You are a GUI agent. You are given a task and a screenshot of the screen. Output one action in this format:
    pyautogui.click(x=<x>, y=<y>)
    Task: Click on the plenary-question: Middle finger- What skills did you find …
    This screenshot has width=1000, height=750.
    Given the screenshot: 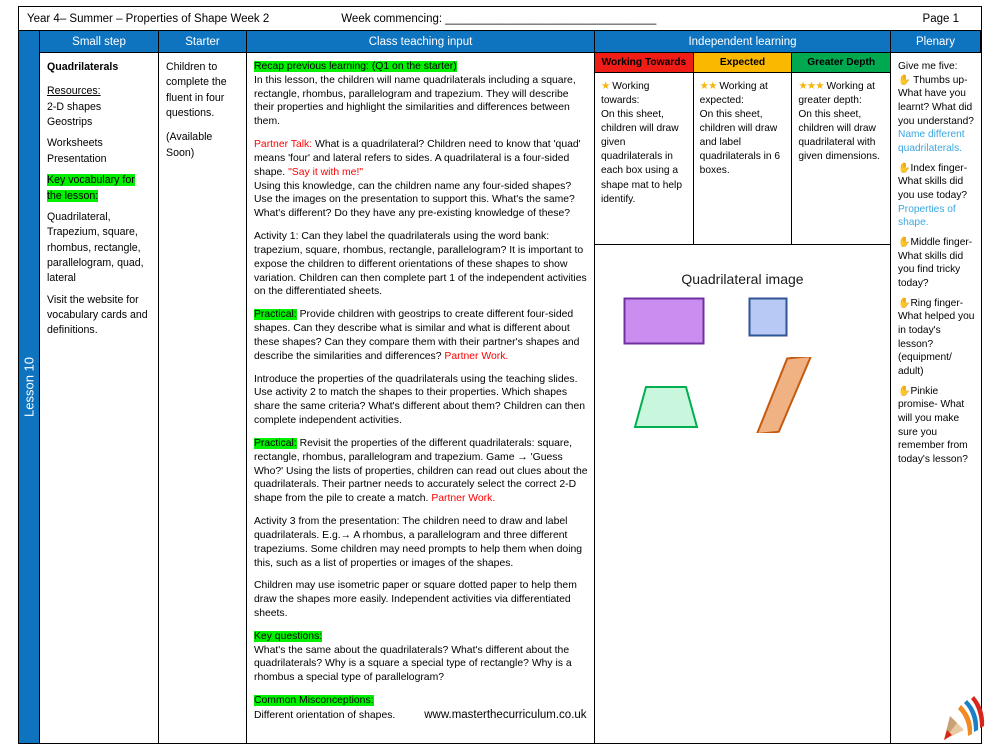 What is the action you would take?
    pyautogui.click(x=935, y=263)
    